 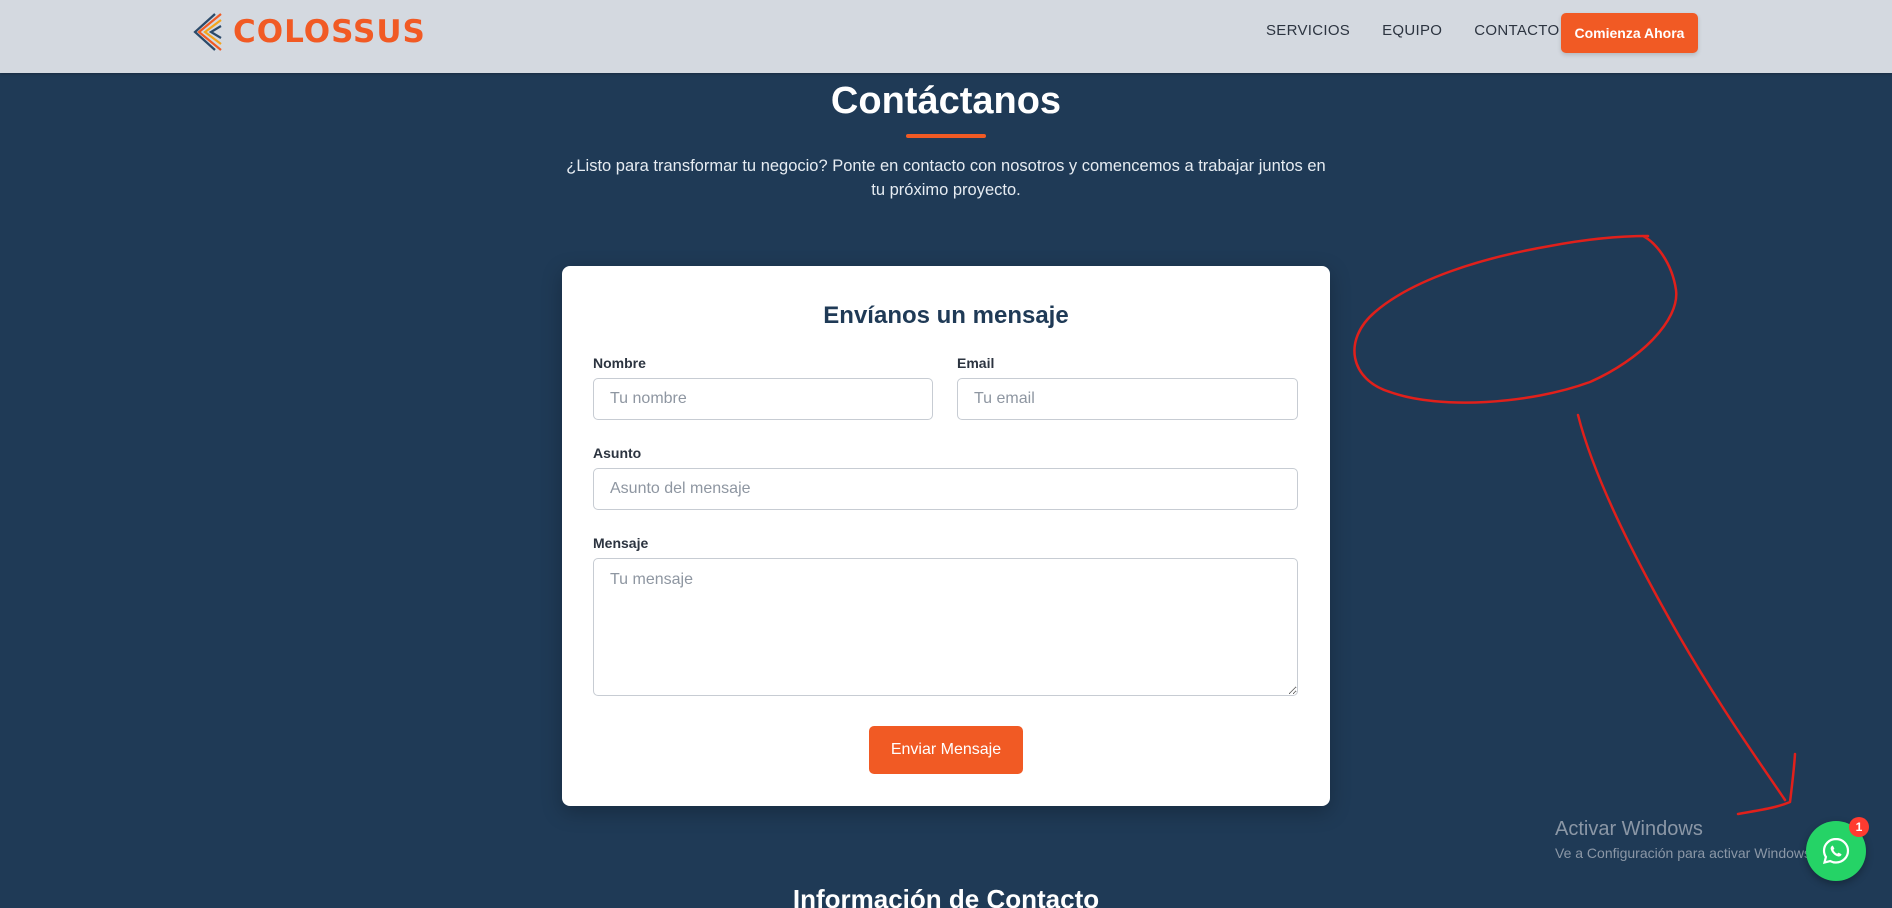 I want to click on email-label: Email, so click(x=976, y=363).